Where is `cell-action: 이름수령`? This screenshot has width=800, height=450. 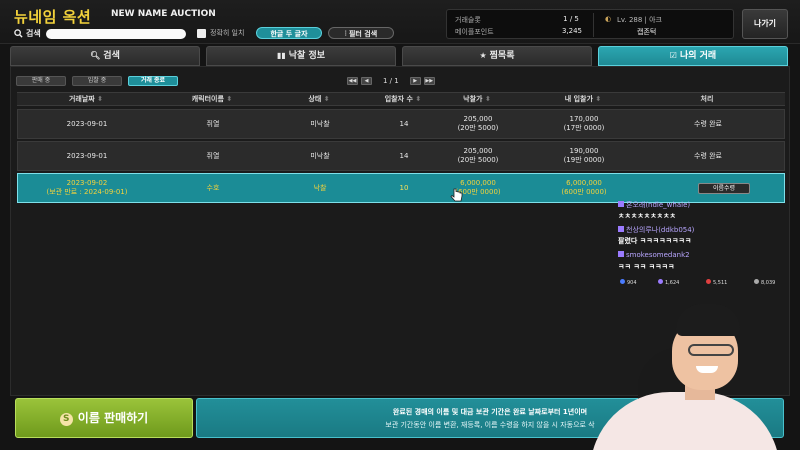 cell-action: 이름수령 is located at coordinates (724, 188).